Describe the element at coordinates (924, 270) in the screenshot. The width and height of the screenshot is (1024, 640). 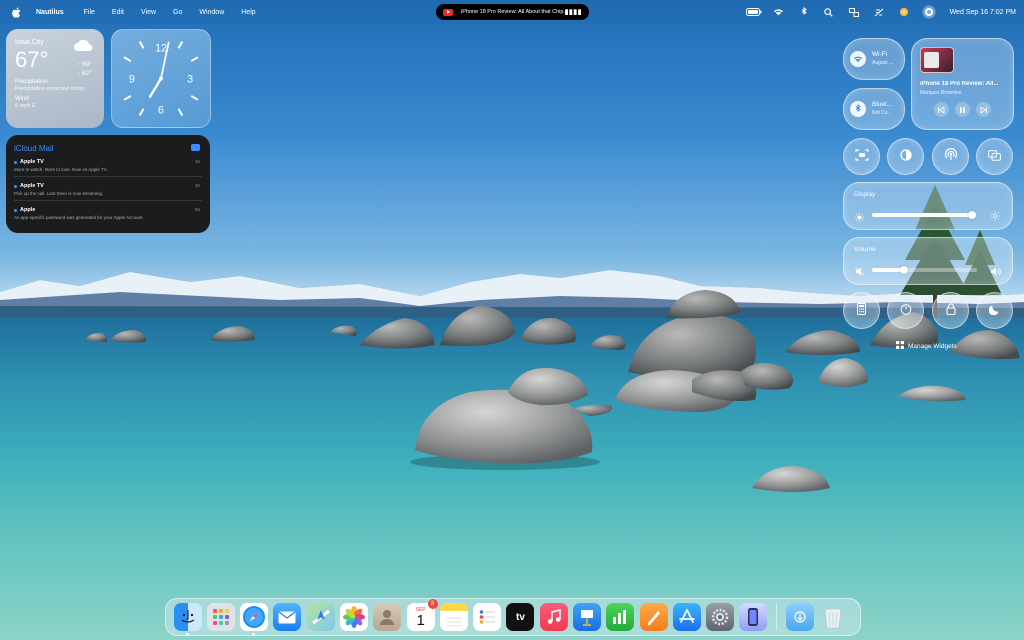
I see `volume-slider` at that location.